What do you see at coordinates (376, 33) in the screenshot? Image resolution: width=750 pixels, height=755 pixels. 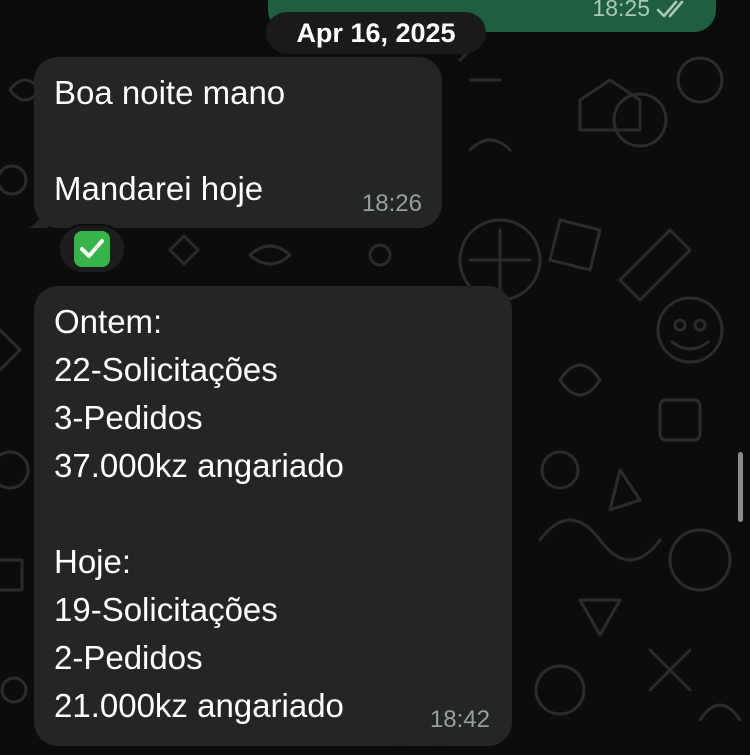 I see `date-separator: Apr 16, 2025` at bounding box center [376, 33].